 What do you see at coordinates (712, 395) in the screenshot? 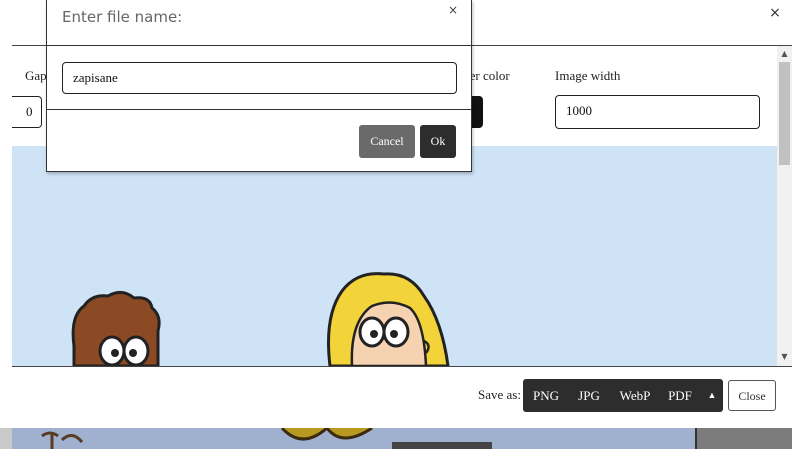
I see `more-formats-icon: ▲` at bounding box center [712, 395].